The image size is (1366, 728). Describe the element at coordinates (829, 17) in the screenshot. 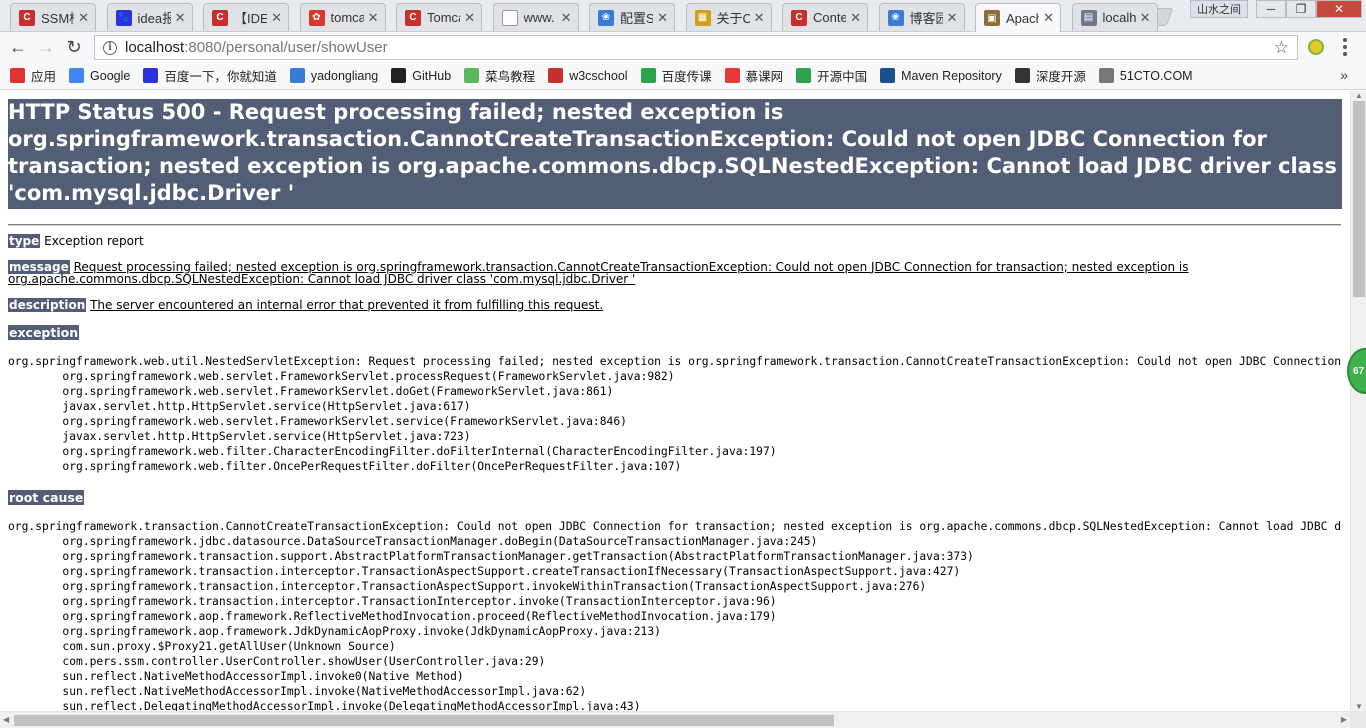

I see `tab-label: Contex` at that location.